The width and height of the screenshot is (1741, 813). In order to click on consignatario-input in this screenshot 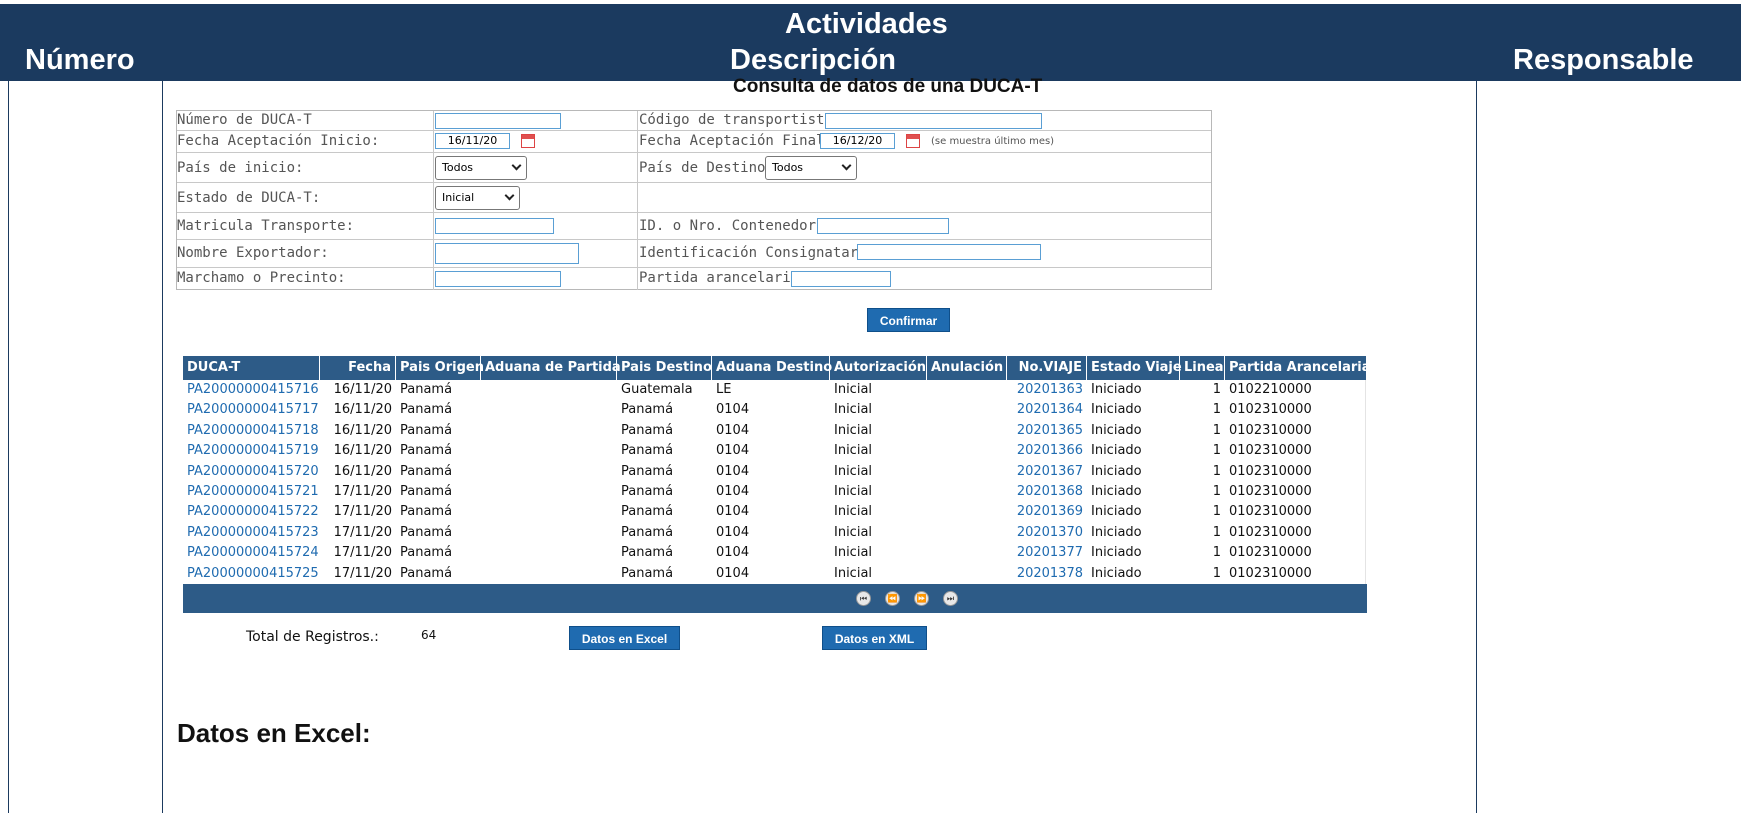, I will do `click(949, 252)`.